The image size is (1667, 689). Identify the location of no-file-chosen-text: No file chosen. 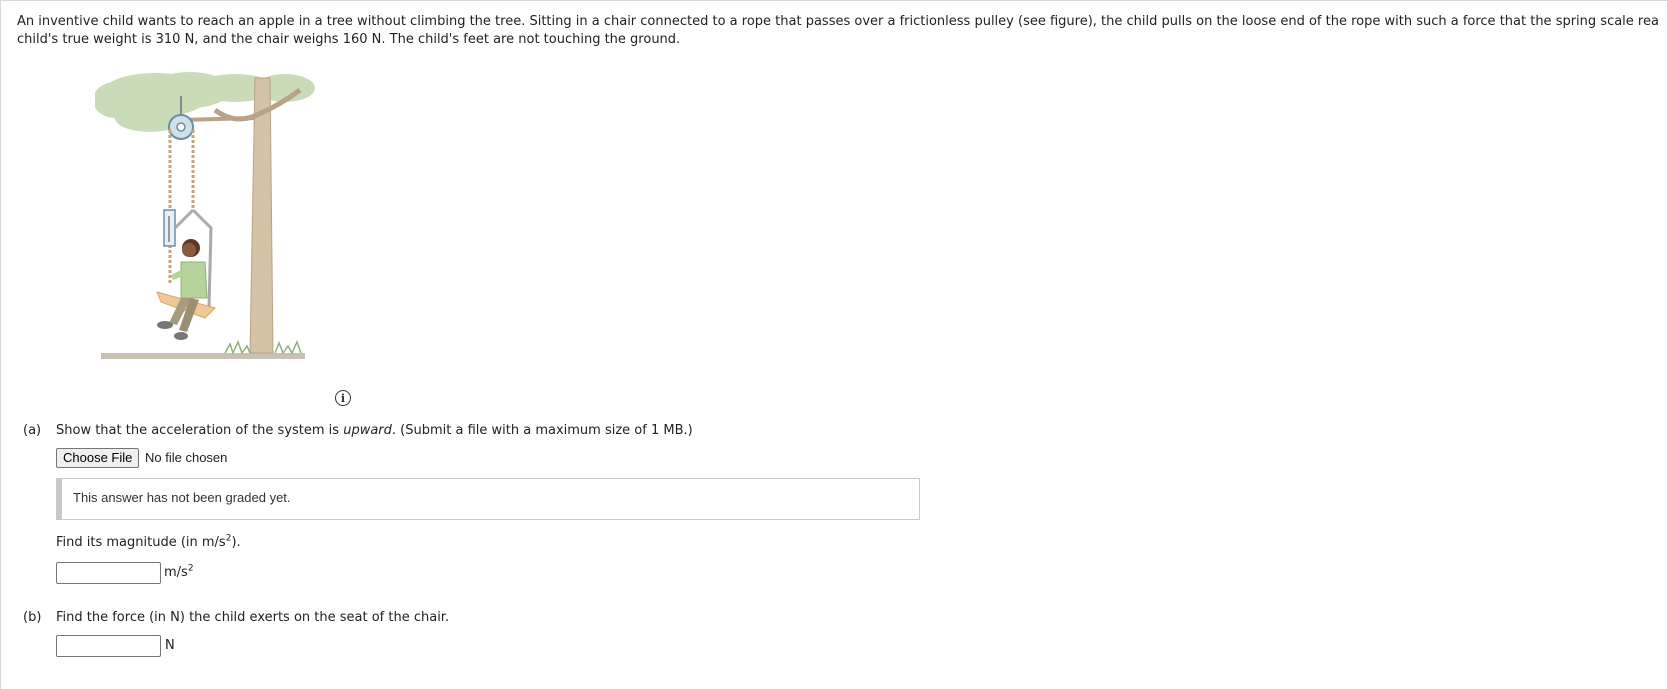
(186, 457).